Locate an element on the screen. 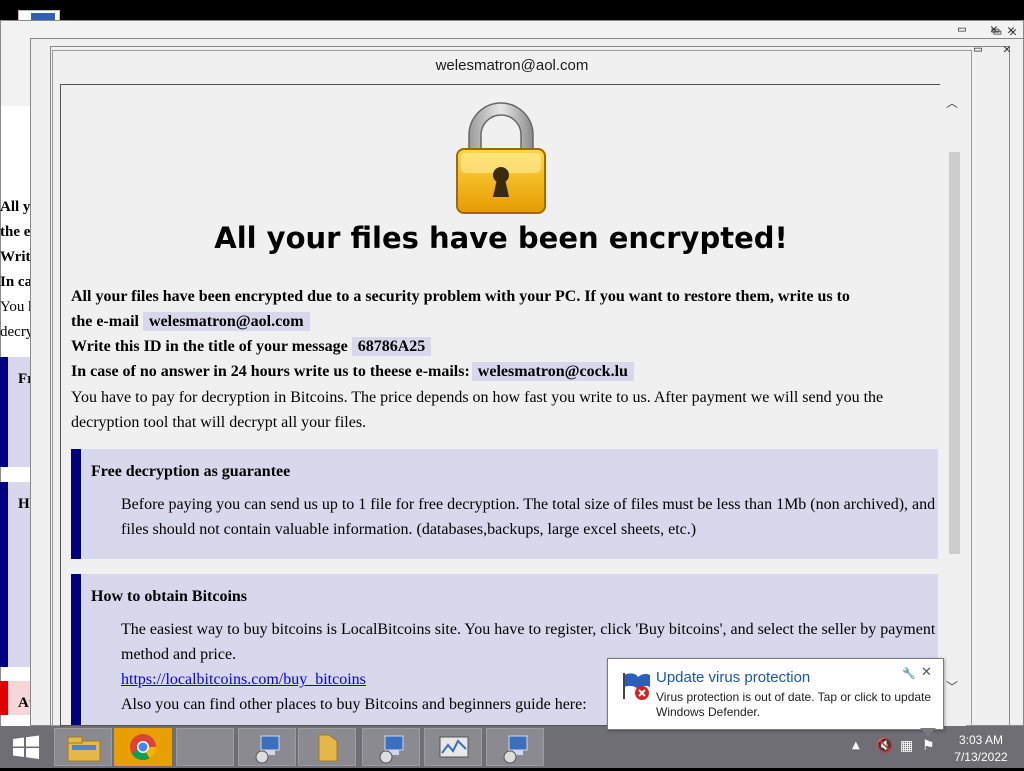 This screenshot has width=1024, height=771. show-hidden-icons-icon: ▲ is located at coordinates (856, 745).